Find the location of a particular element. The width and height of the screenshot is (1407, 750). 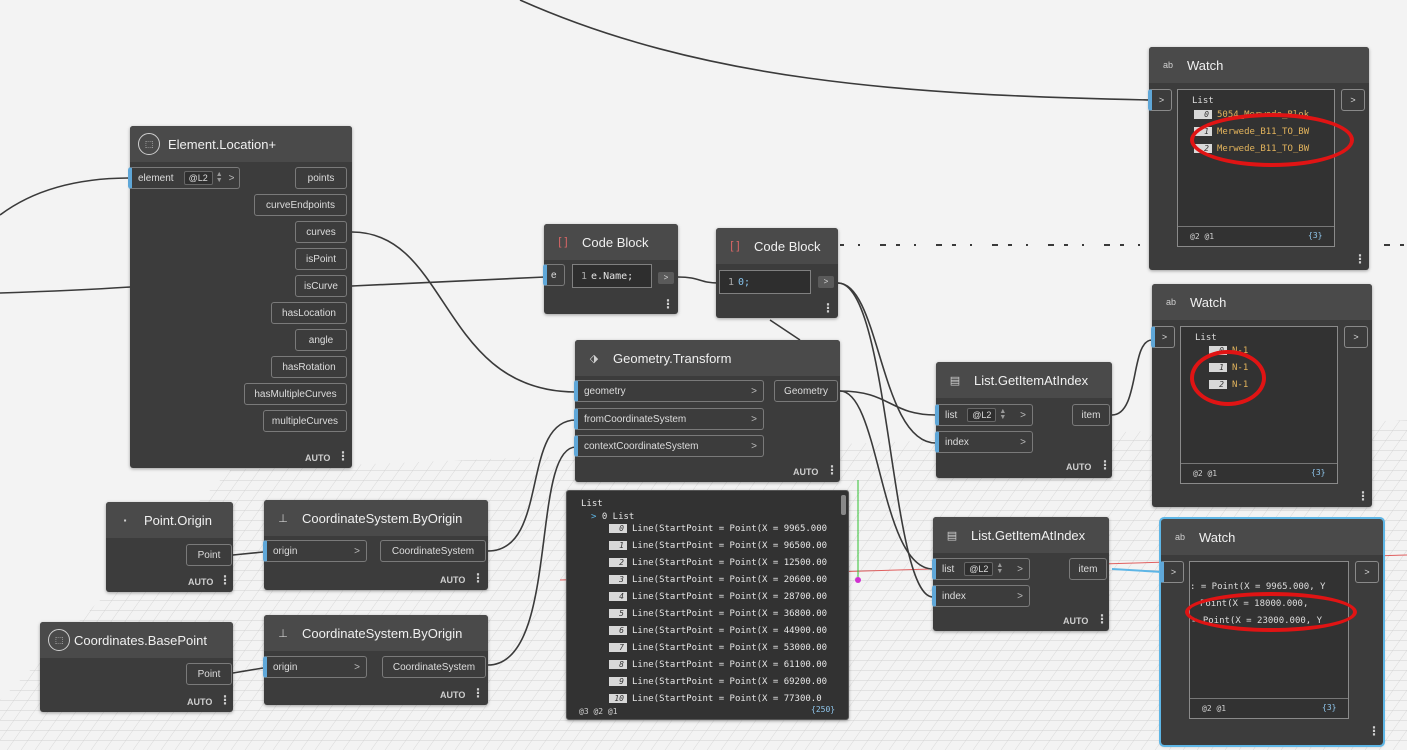

output-port-iscurve: isCurve is located at coordinates (321, 286).